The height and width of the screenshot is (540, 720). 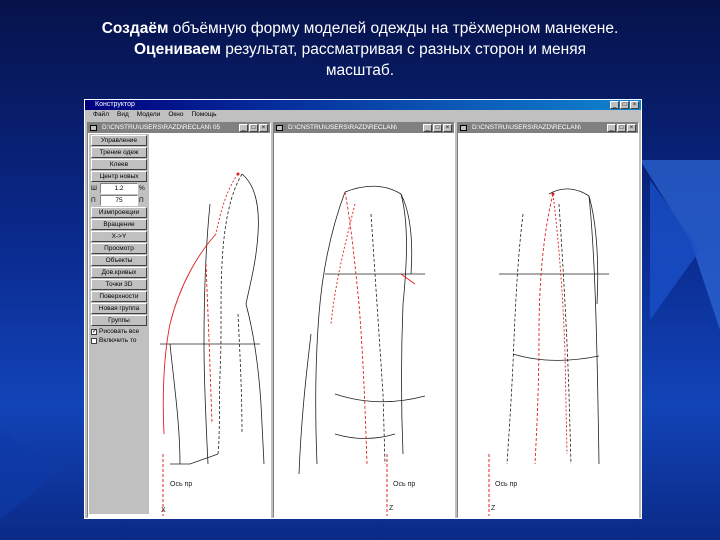 I want to click on checkbox-enable-label: Включить то, so click(x=118, y=340).